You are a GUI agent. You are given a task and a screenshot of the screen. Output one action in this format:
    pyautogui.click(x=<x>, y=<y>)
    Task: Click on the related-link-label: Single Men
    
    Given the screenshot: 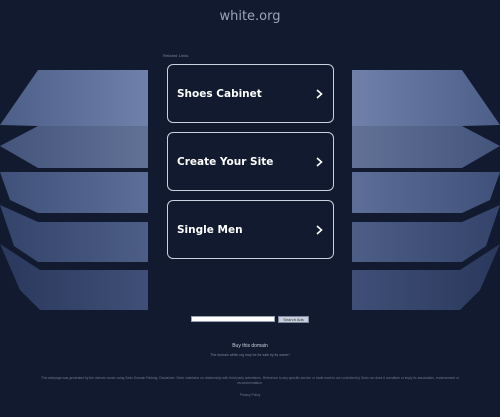 What is the action you would take?
    pyautogui.click(x=210, y=229)
    